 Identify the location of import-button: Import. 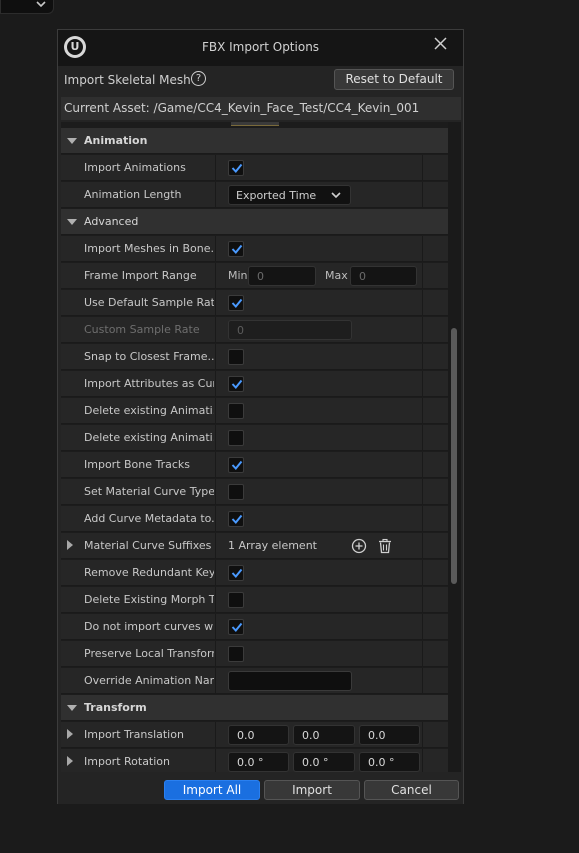
(312, 790).